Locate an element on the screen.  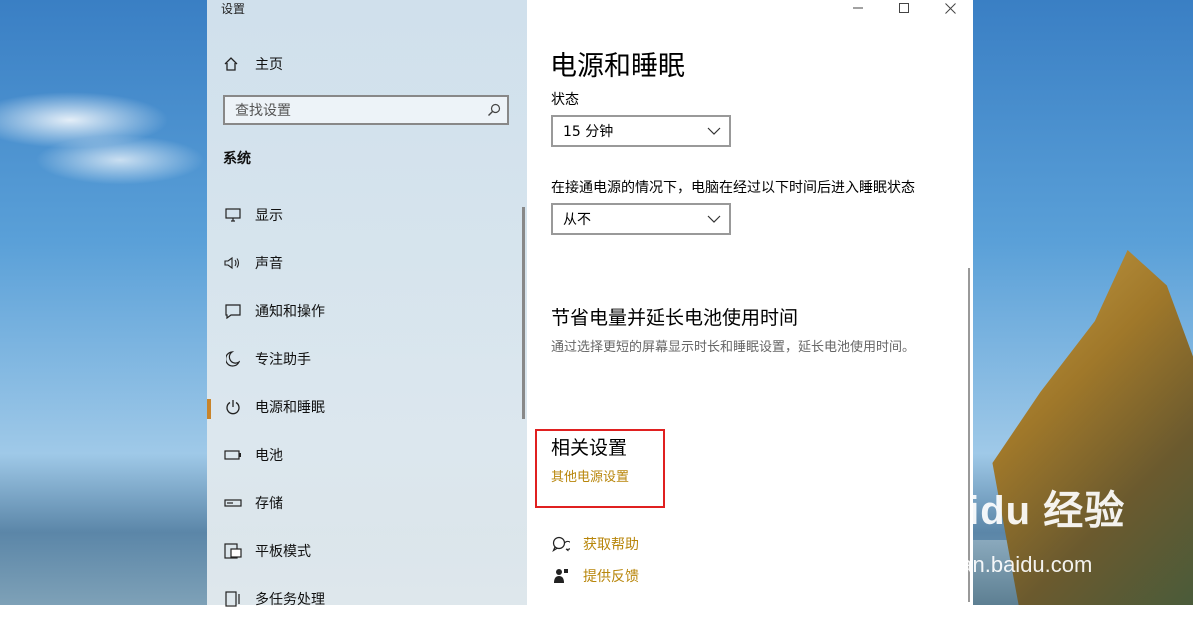
sleep-label: 在接通电源的情况下，电脑在经过以下时间后进入睡眠状态 is located at coordinates (733, 188).